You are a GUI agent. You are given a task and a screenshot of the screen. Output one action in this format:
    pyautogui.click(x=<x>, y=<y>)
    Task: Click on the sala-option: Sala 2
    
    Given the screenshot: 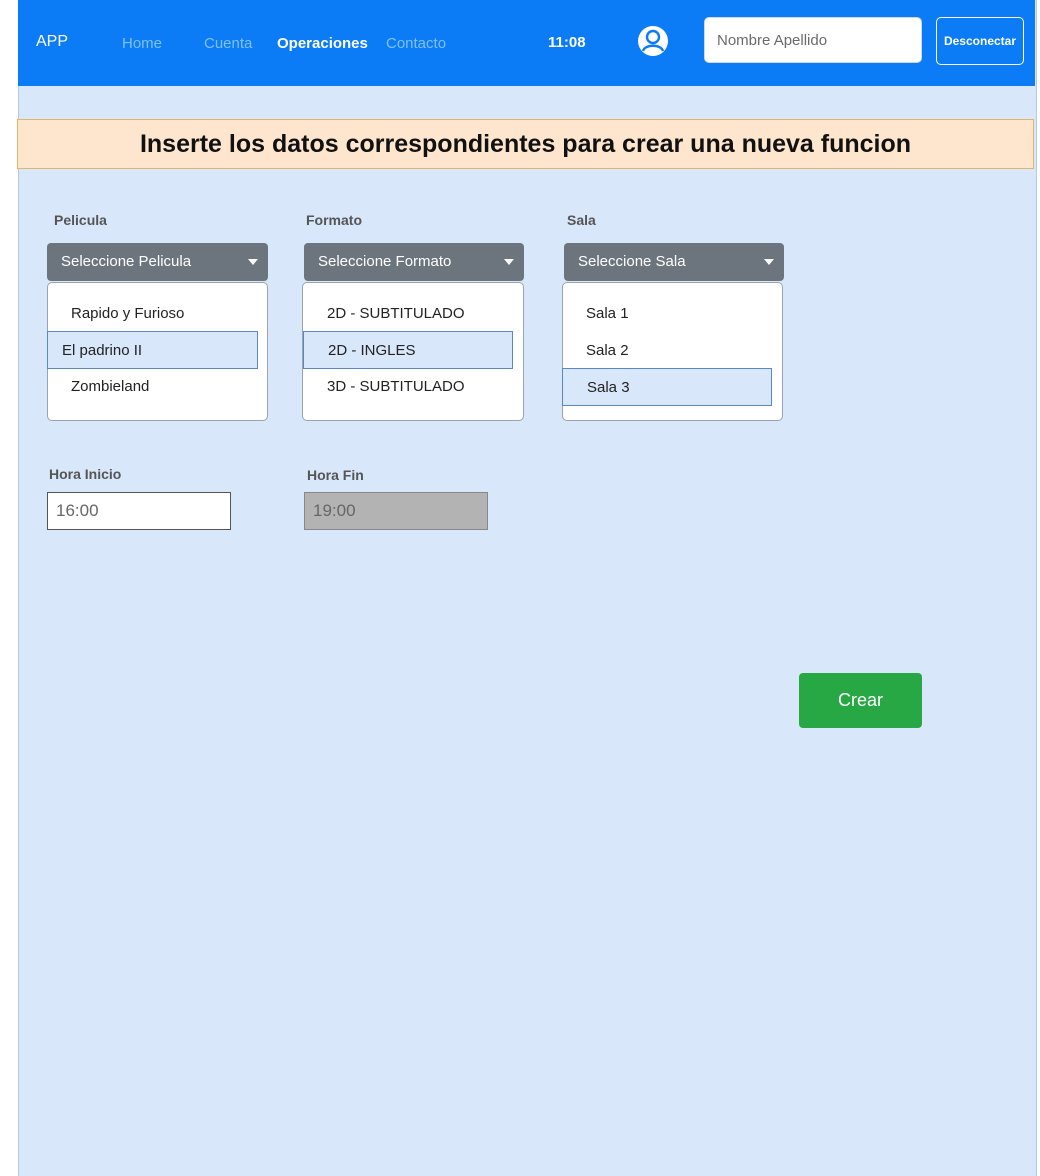 What is the action you would take?
    pyautogui.click(x=672, y=351)
    